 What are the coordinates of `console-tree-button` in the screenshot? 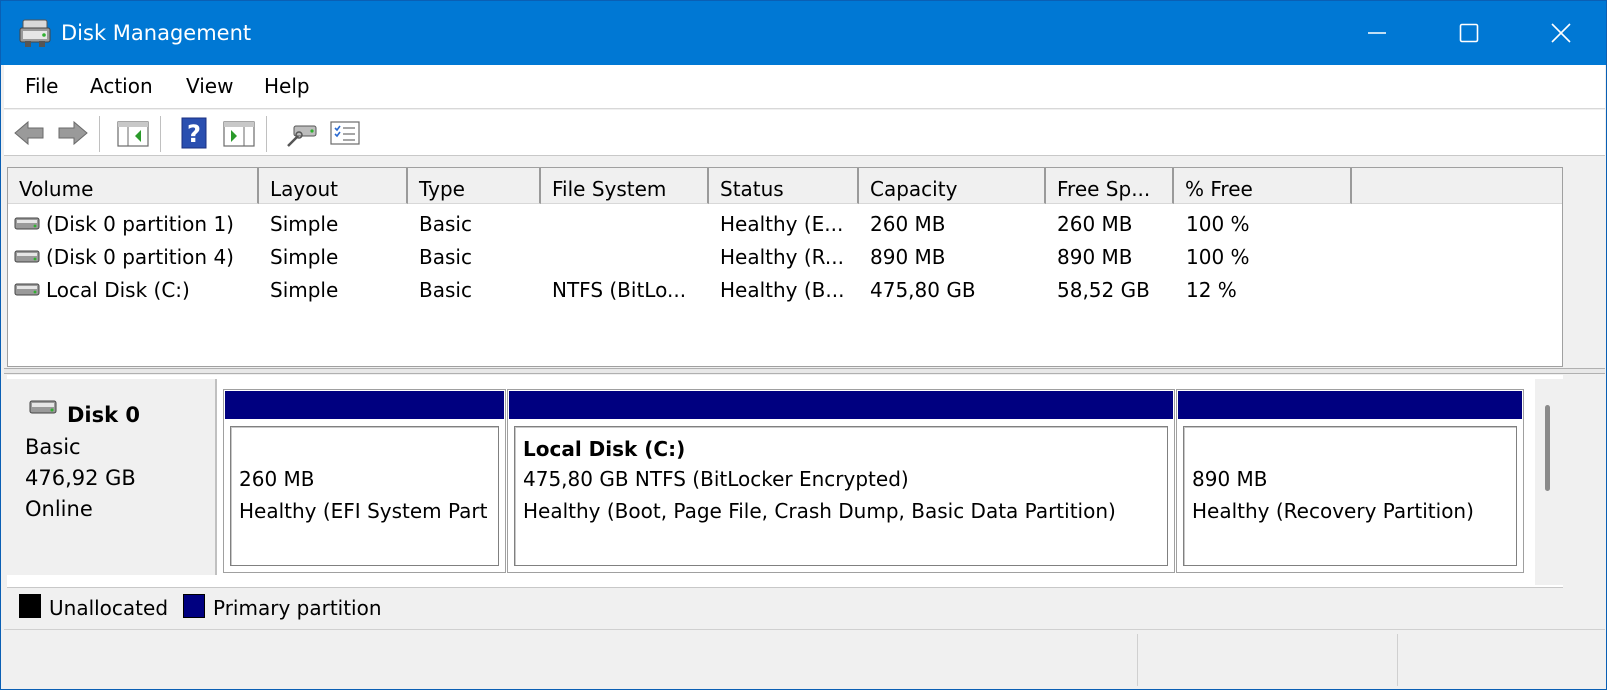 It's located at (133, 133).